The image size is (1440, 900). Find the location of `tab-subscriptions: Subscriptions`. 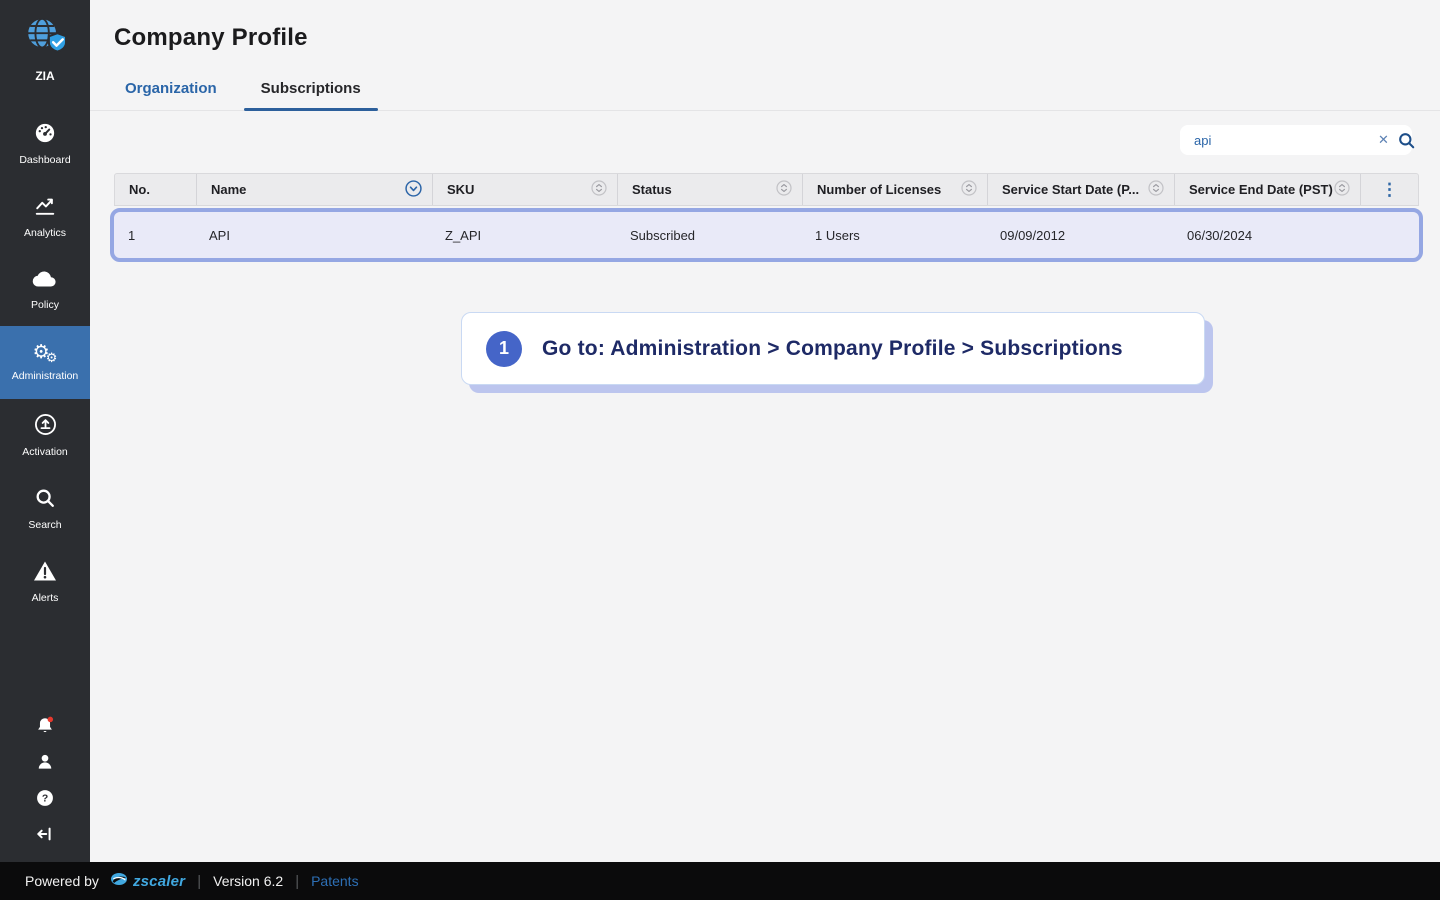

tab-subscriptions: Subscriptions is located at coordinates (310, 95).